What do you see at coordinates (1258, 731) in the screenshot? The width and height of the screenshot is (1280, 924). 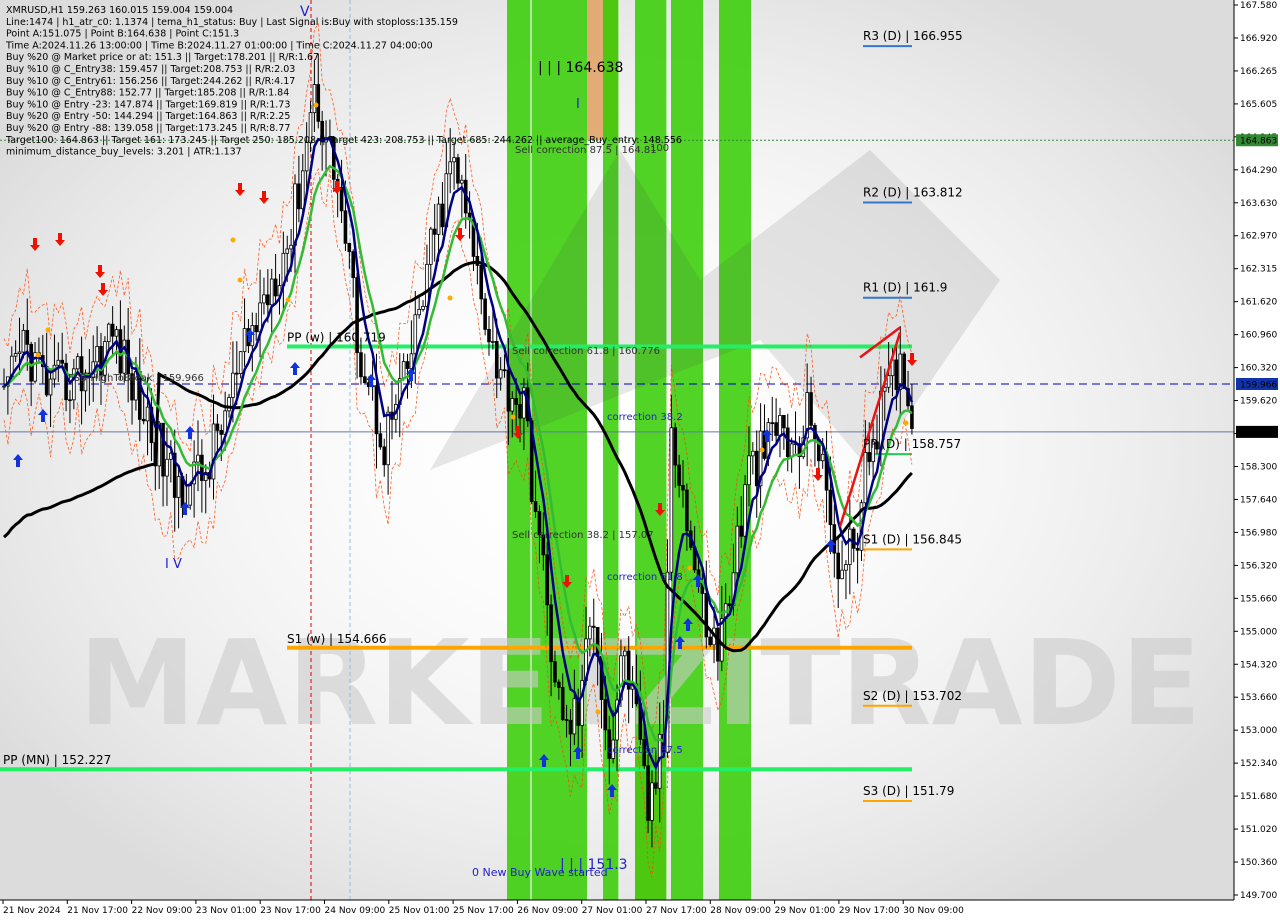 I see `price-tick-label: 153.000` at bounding box center [1258, 731].